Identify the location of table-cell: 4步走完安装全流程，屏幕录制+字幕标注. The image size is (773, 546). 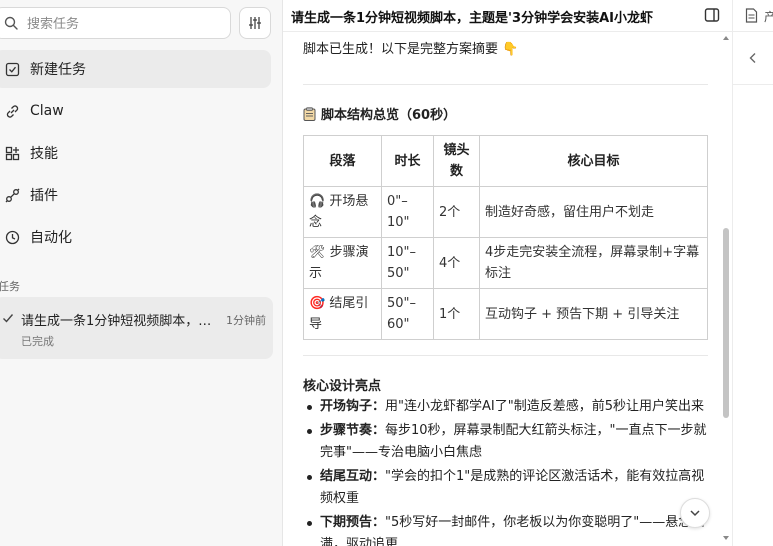
(593, 263).